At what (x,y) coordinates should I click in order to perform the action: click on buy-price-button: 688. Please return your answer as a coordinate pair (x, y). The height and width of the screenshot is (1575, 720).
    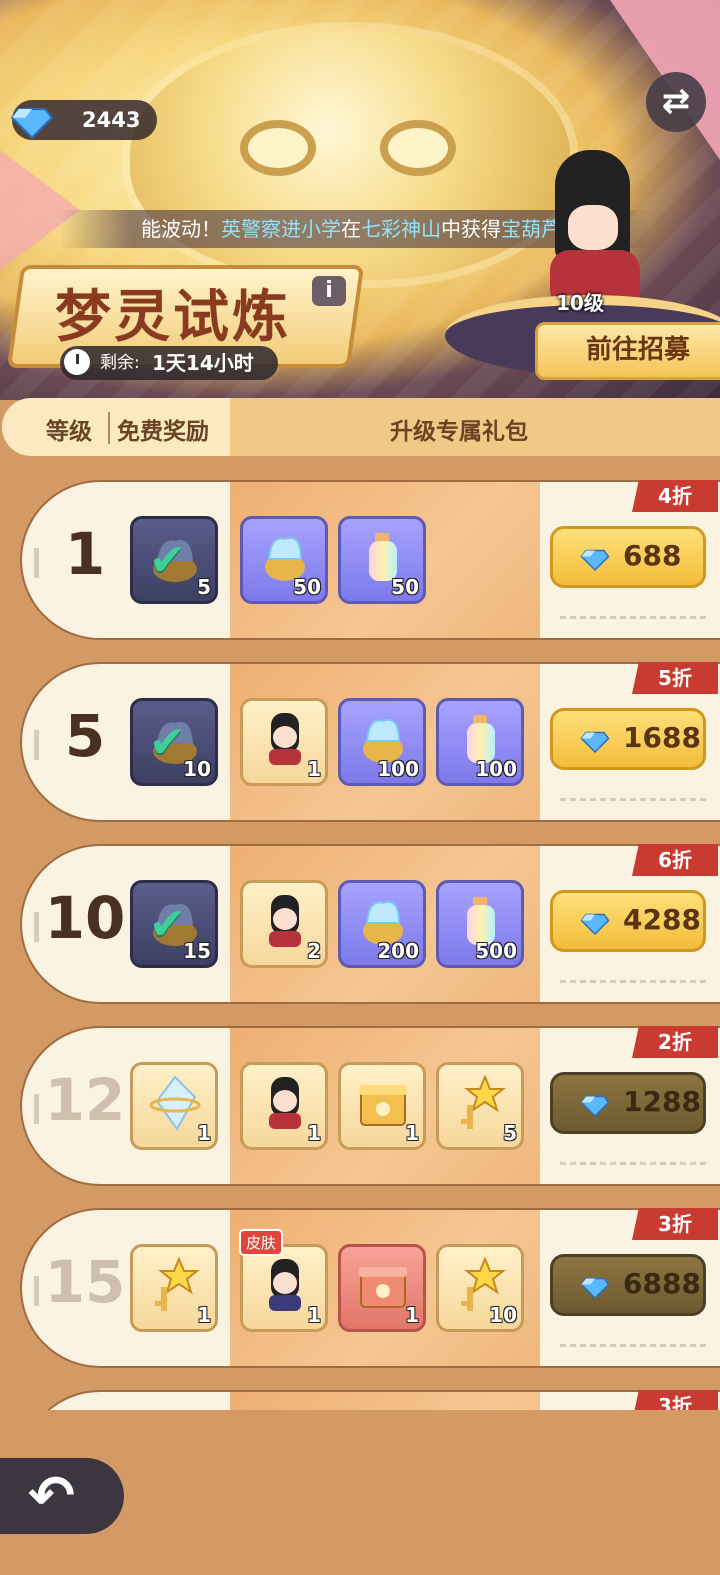
    Looking at the image, I should click on (628, 557).